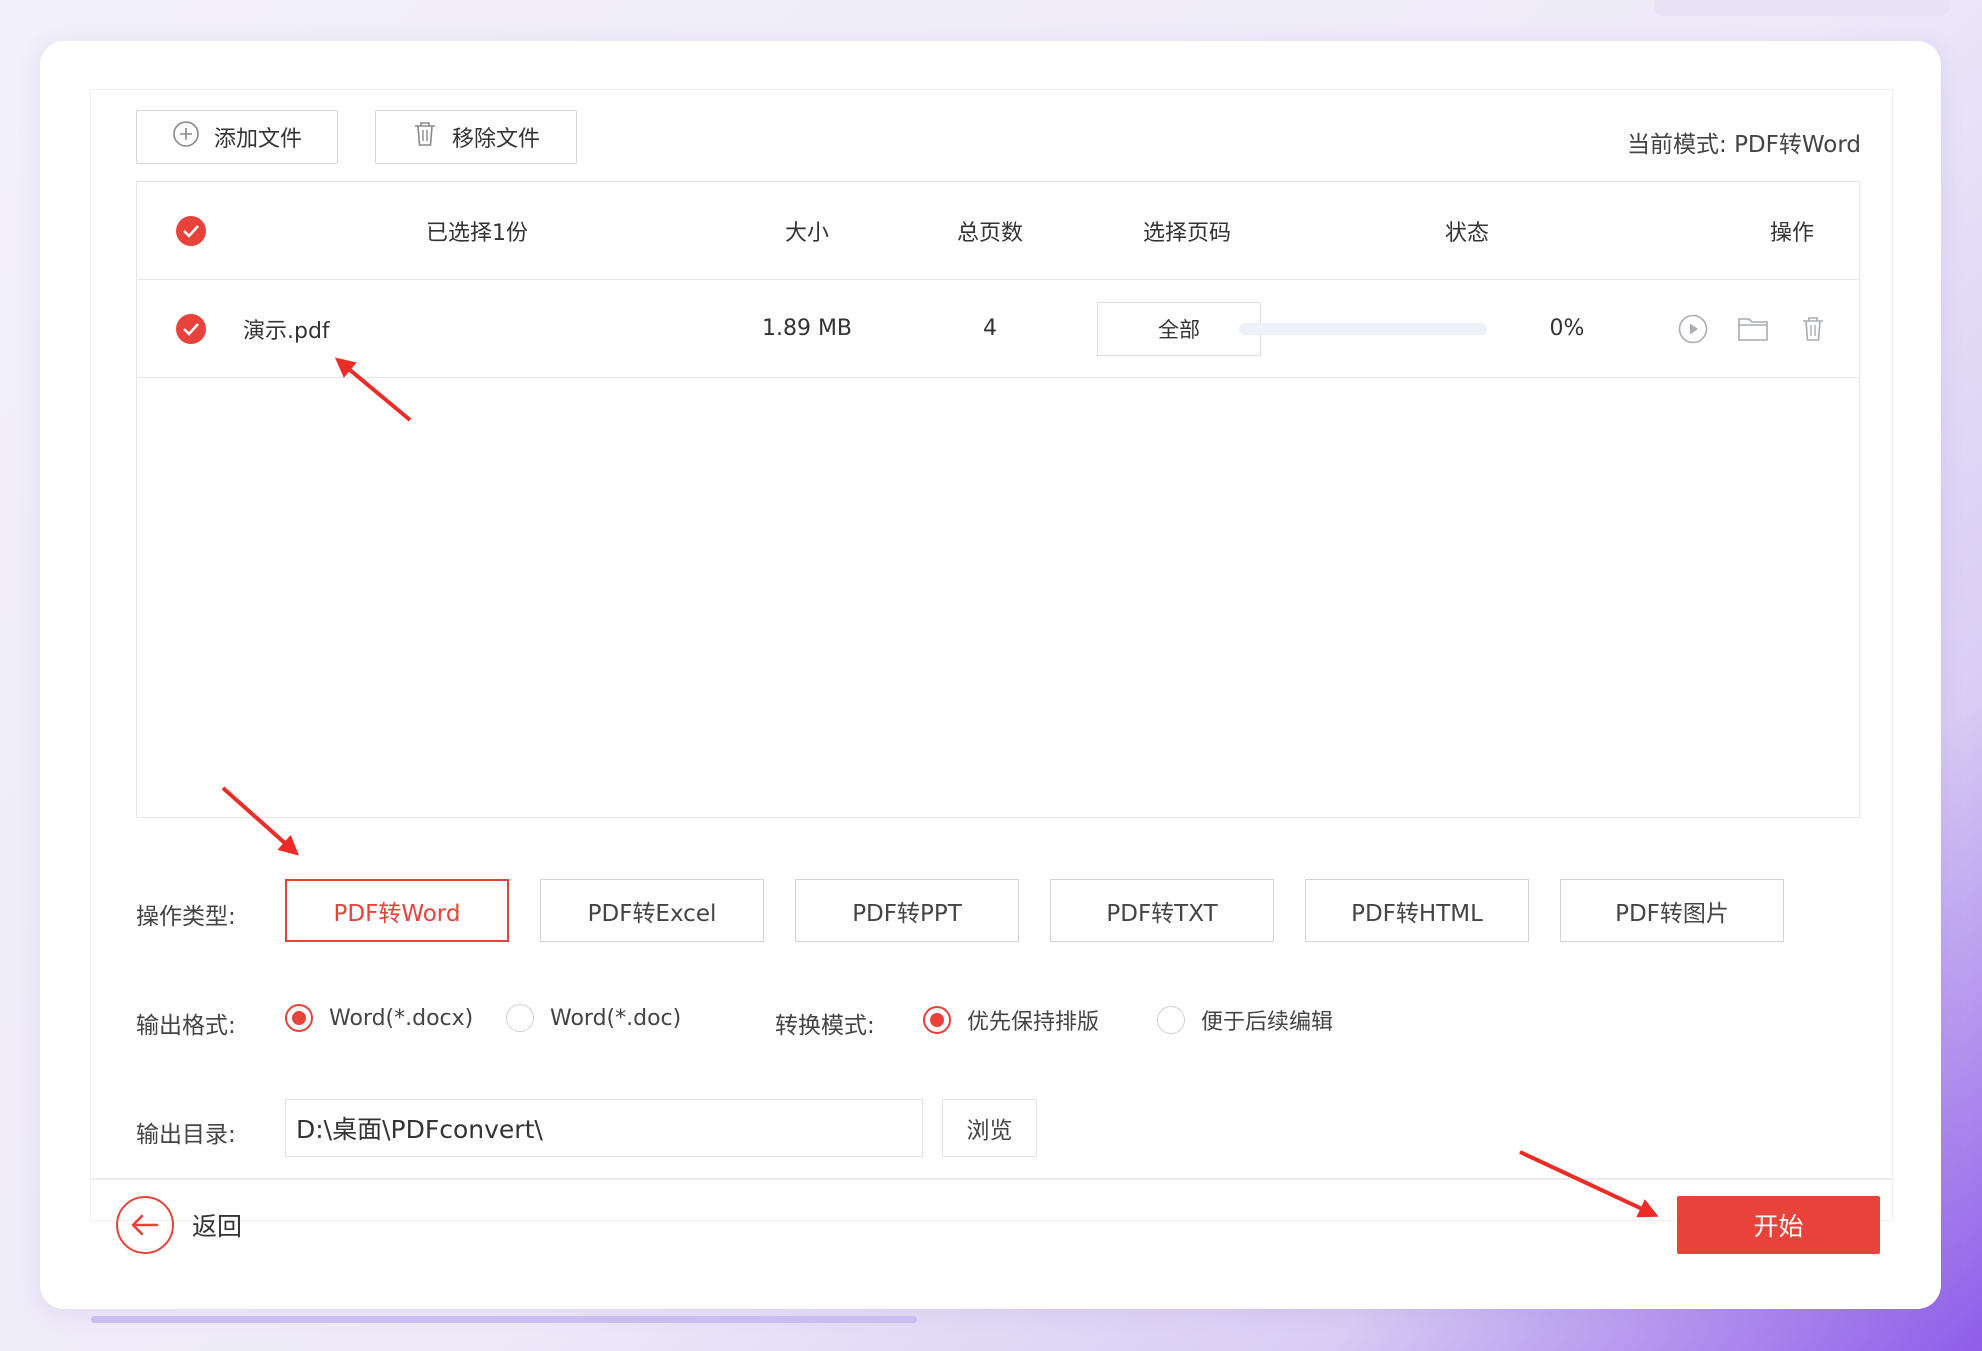 The height and width of the screenshot is (1351, 1982). I want to click on row-checkbox, so click(191, 328).